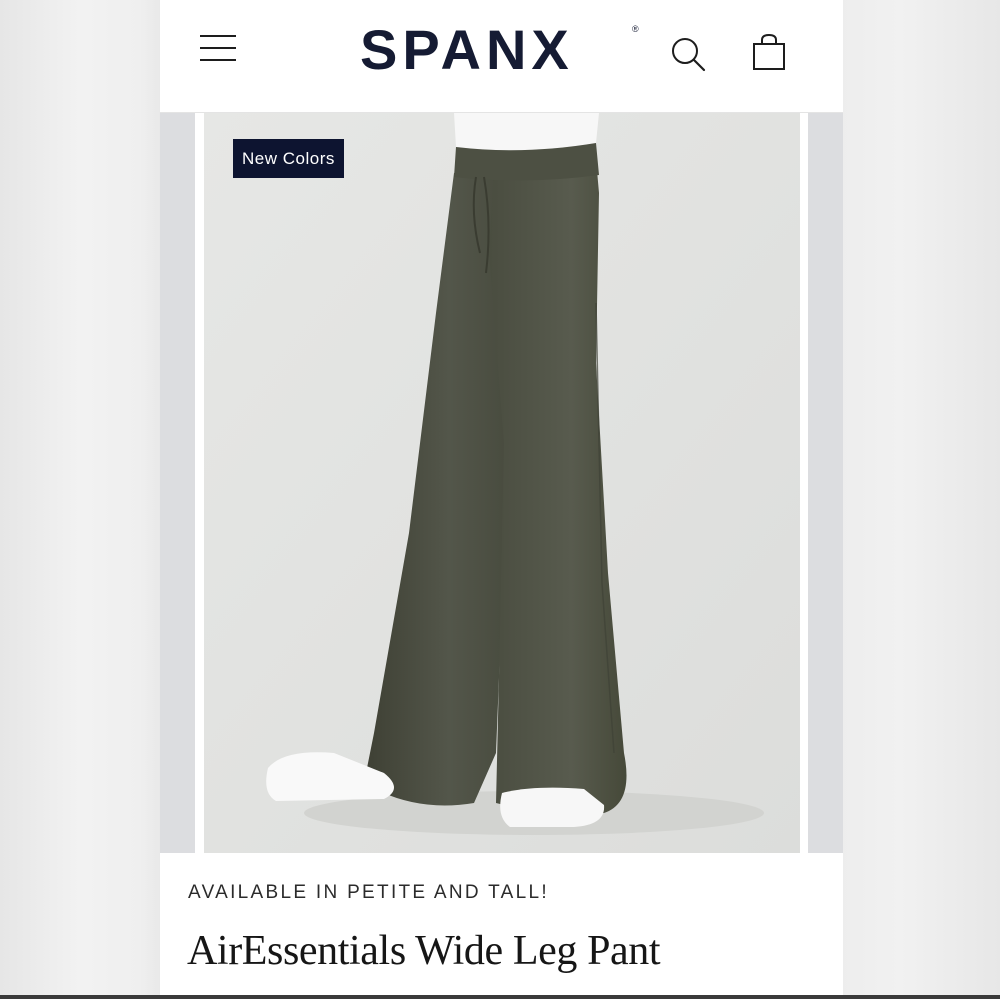 The height and width of the screenshot is (999, 1000). Describe the element at coordinates (635, 29) in the screenshot. I see `registered-mark: ®` at that location.